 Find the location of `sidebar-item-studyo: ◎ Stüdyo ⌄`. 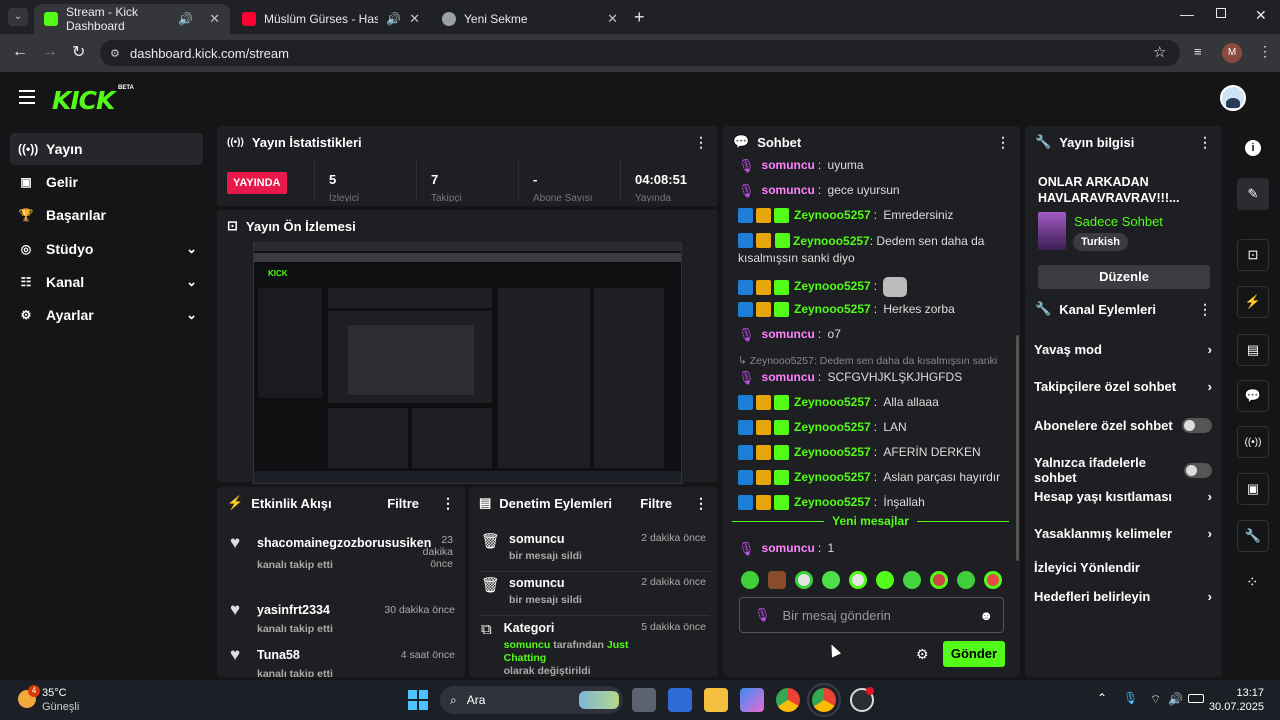

sidebar-item-studyo: ◎ Stüdyo ⌄ is located at coordinates (106, 249).